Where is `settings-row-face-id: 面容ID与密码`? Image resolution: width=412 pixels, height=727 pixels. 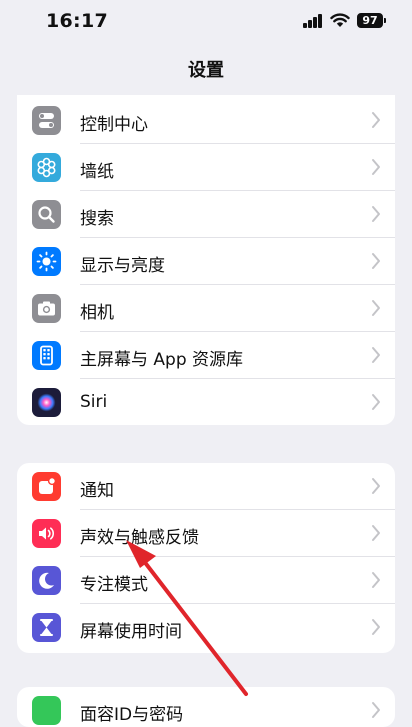 settings-row-face-id: 面容ID与密码 is located at coordinates (206, 707).